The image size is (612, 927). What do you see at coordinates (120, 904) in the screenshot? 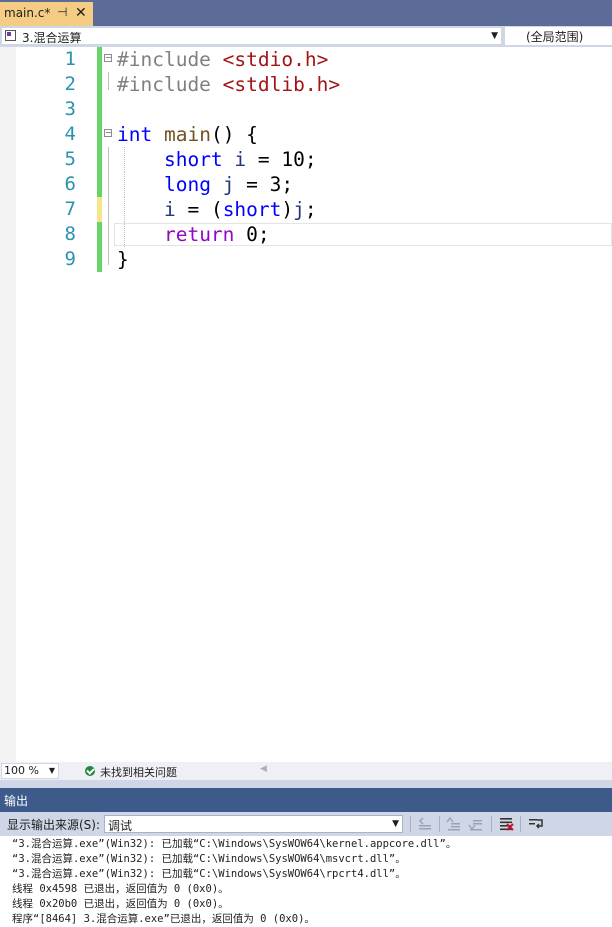
I see `output-line: 线程 0x20b0 已退出，返回值为 0 (0x0)。` at bounding box center [120, 904].